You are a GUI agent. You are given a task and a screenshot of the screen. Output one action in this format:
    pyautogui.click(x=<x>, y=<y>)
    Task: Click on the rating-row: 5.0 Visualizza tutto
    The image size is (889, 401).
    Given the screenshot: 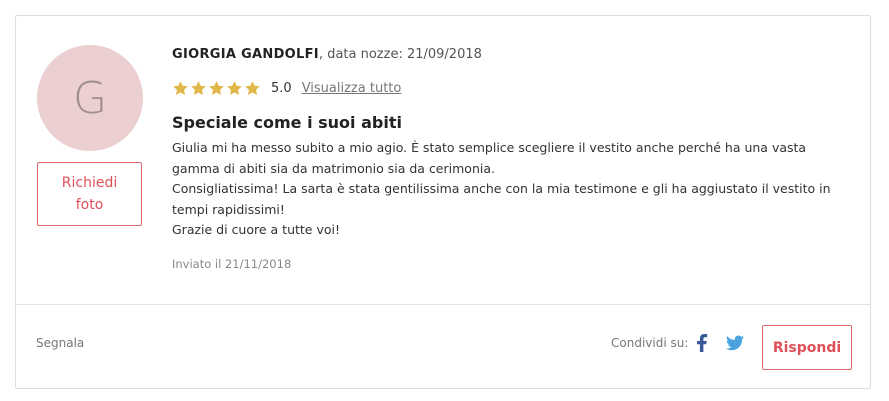 What is the action you would take?
    pyautogui.click(x=286, y=88)
    